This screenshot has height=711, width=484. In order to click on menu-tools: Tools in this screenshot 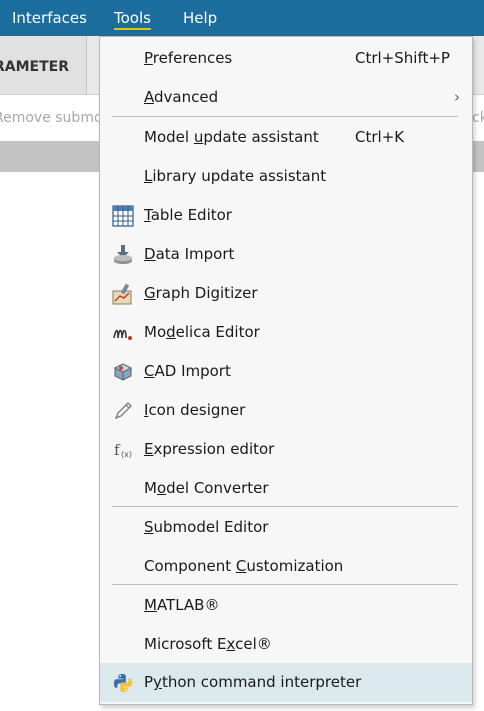, I will do `click(132, 18)`.